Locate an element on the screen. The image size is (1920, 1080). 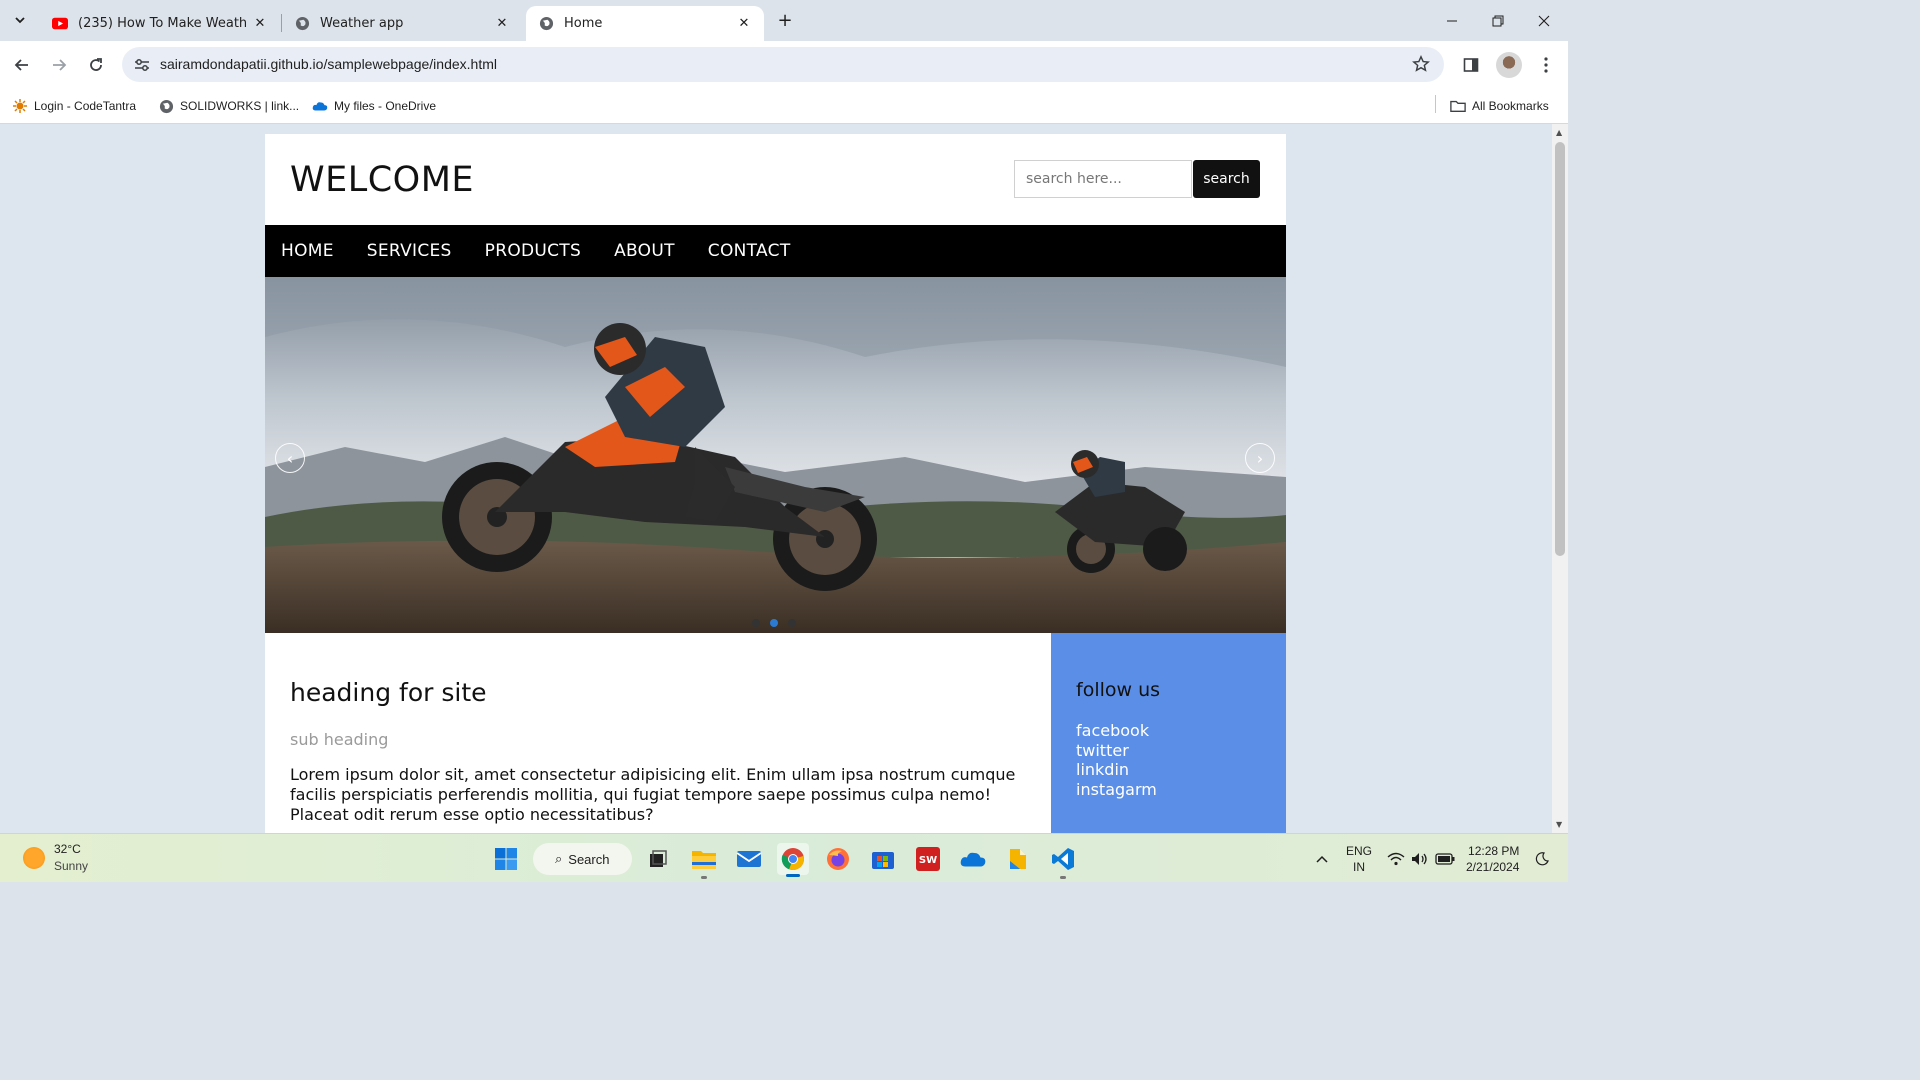
forward-arrow-icon is located at coordinates (59, 65).